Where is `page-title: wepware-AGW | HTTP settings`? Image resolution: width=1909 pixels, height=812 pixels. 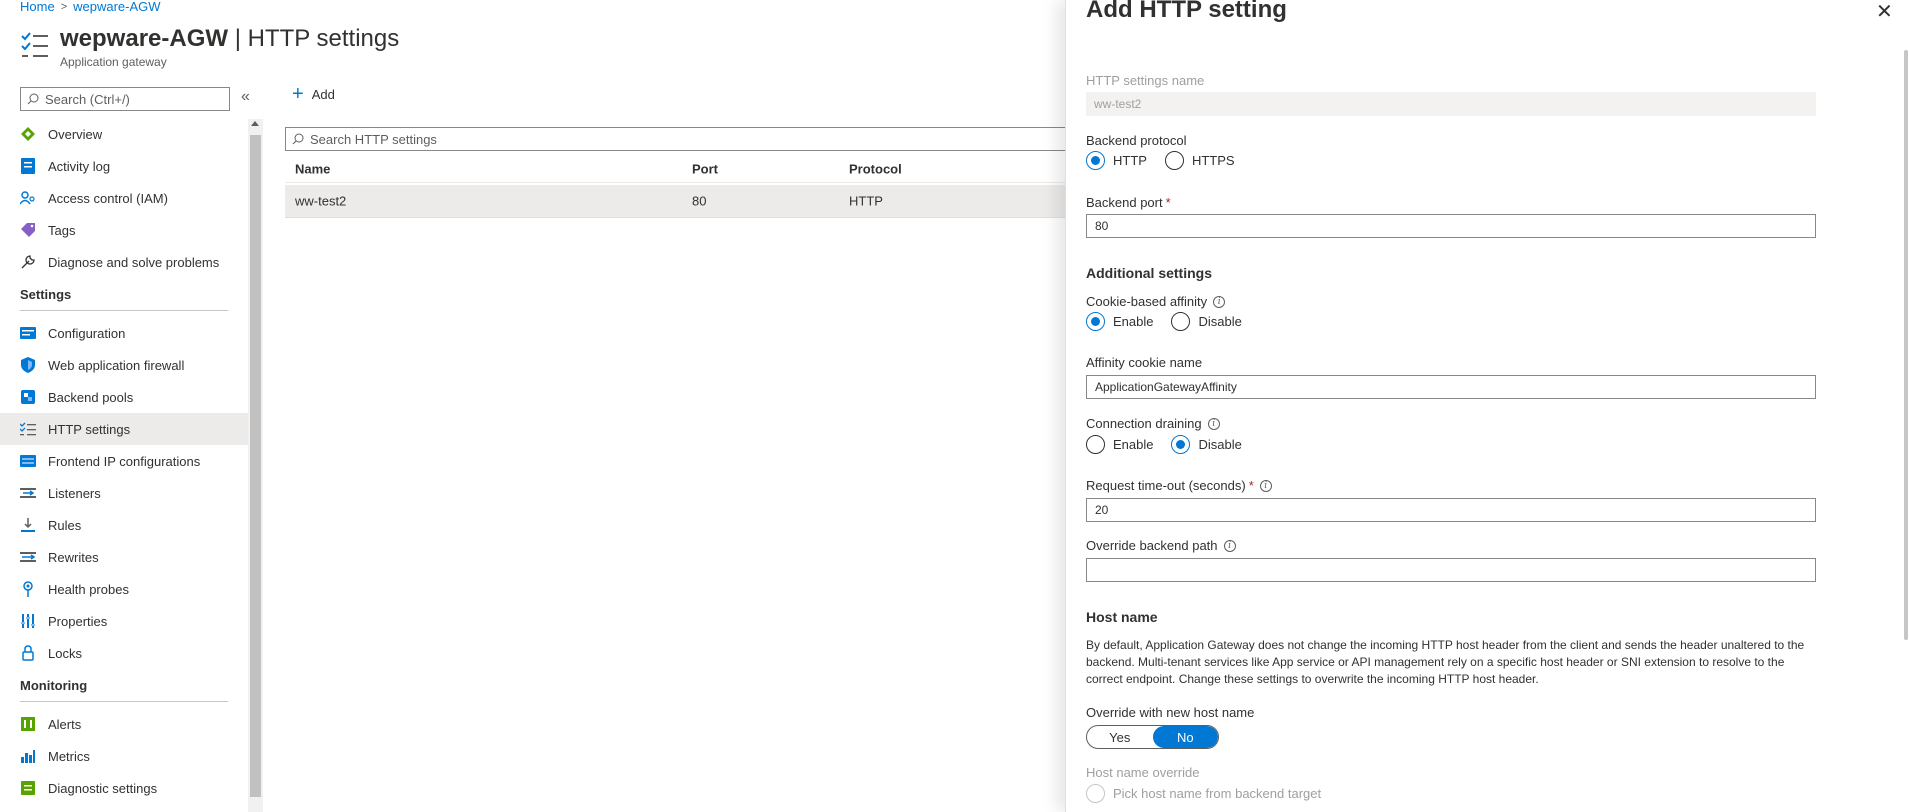
page-title: wepware-AGW | HTTP settings is located at coordinates (229, 39).